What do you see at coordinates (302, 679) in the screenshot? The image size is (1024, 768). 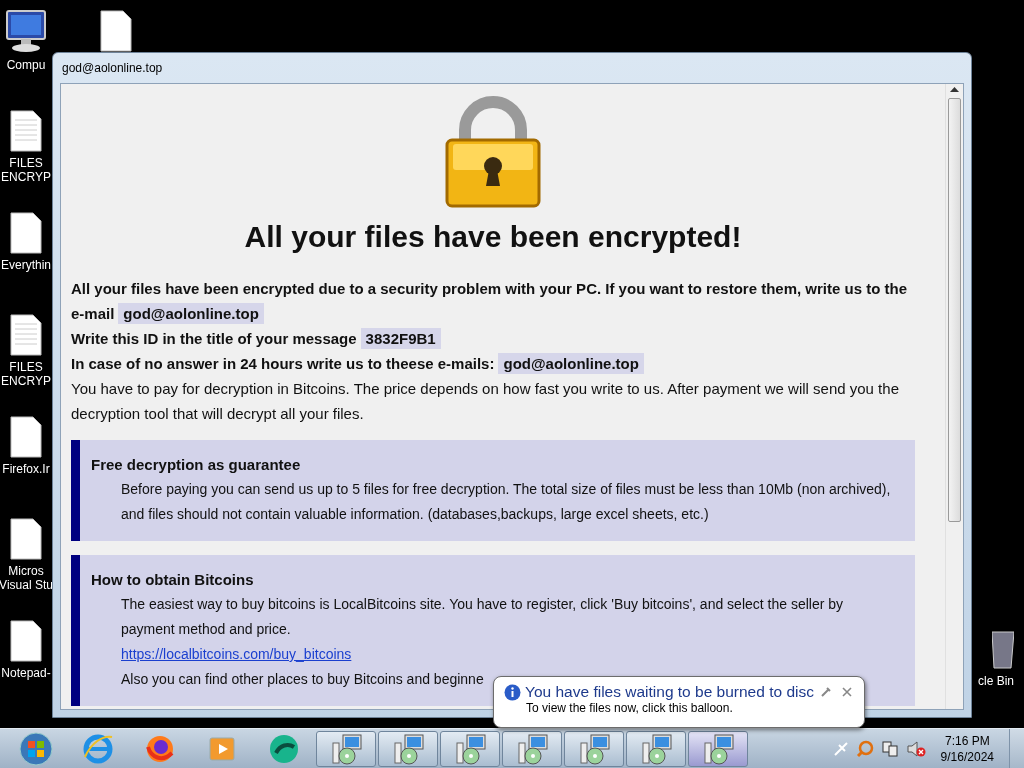 I see `panel-text: Also you can find other places to buy Bitcoins and beginne` at bounding box center [302, 679].